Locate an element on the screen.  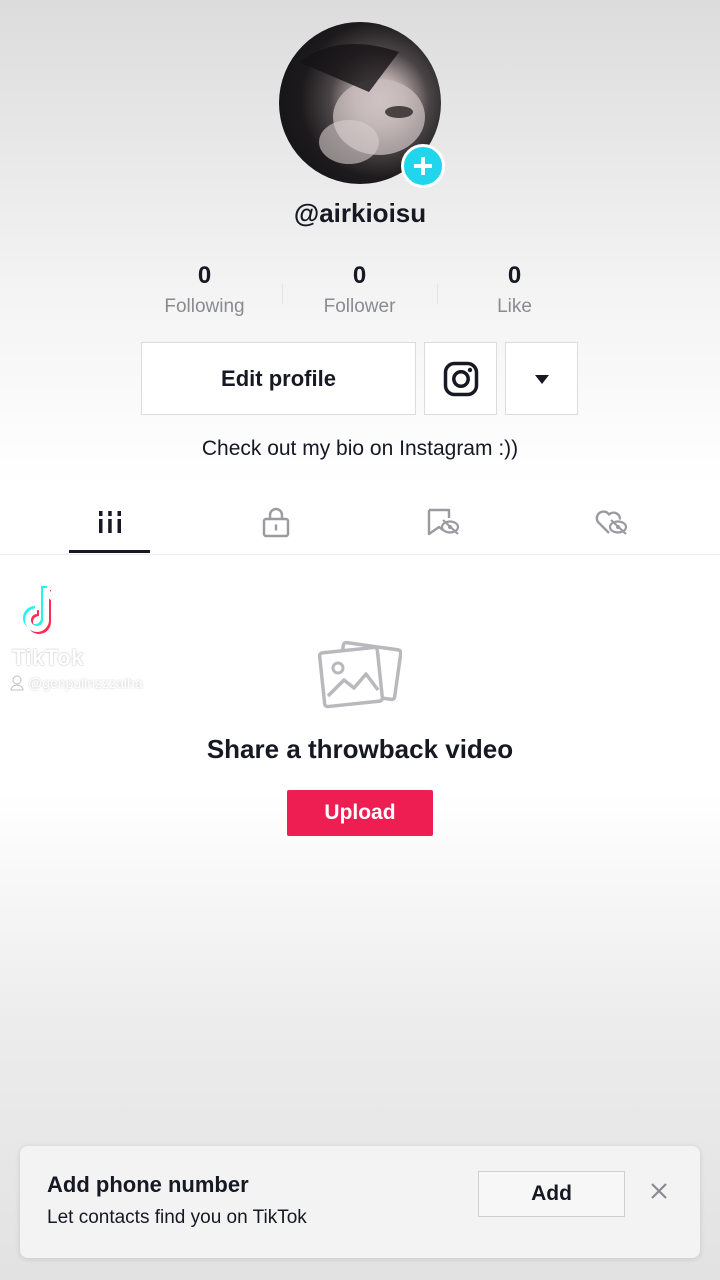
active-tab-indicator is located at coordinates (109, 551).